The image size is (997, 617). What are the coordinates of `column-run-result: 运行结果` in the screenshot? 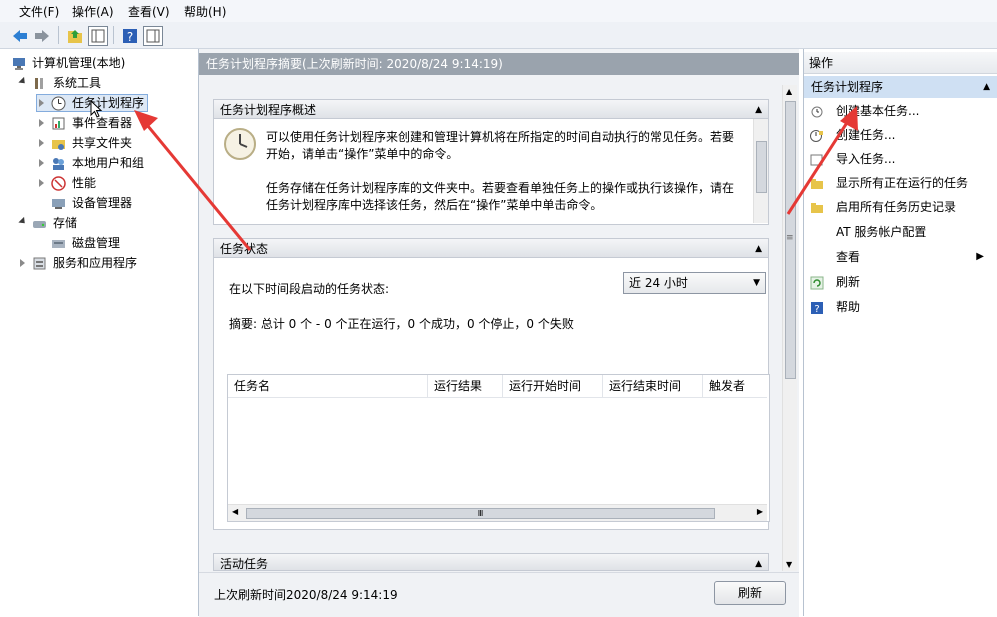 It's located at (465, 386).